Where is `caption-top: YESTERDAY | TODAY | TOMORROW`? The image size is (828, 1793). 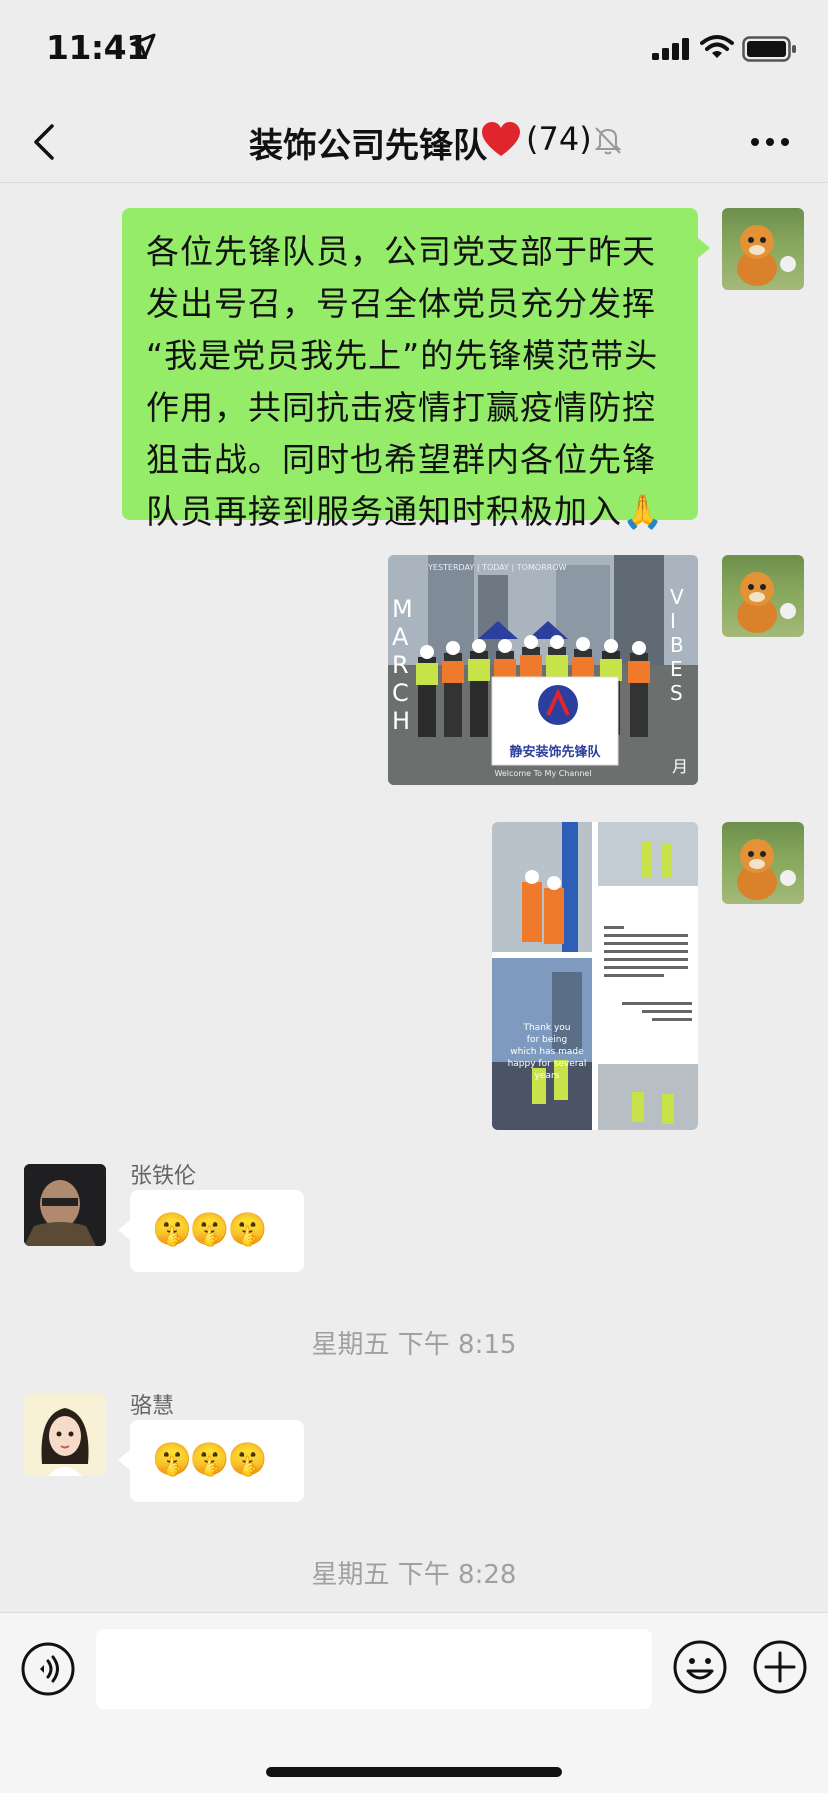
caption-top: YESTERDAY | TODAY | TOMORROW is located at coordinates (497, 567).